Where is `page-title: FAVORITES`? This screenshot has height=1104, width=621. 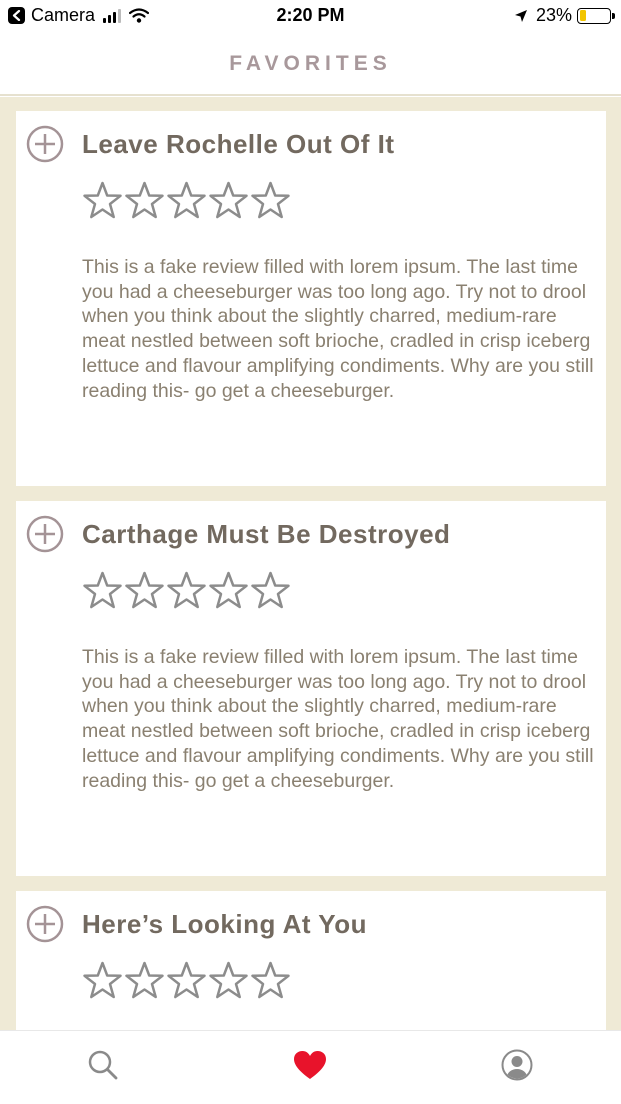
page-title: FAVORITES is located at coordinates (310, 63).